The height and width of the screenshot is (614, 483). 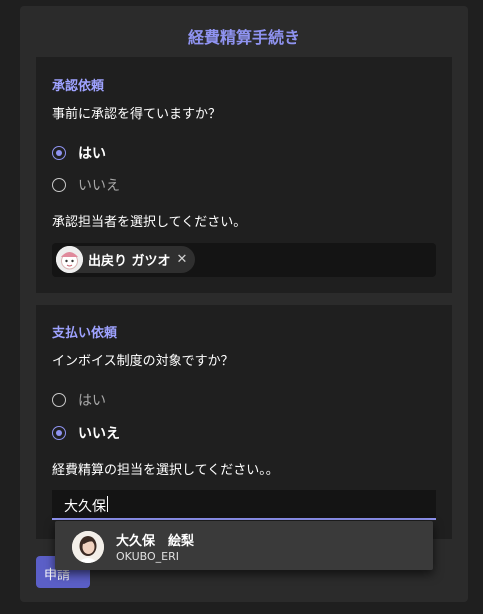 I want to click on approval-option-no-label: いいえ, so click(x=99, y=186).